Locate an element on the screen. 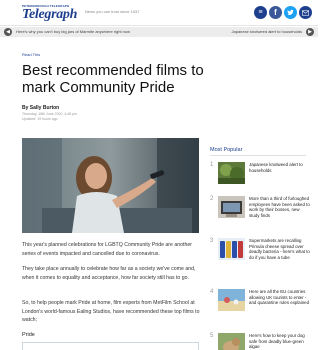 The height and width of the screenshot is (350, 320). facebook-icon: f is located at coordinates (275, 12).